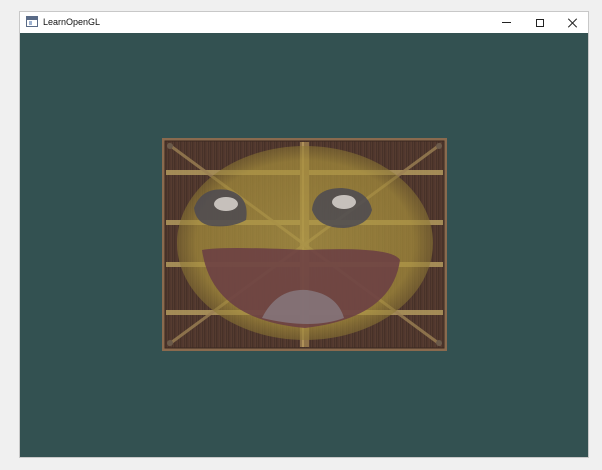  I want to click on minimize-icon, so click(506, 22).